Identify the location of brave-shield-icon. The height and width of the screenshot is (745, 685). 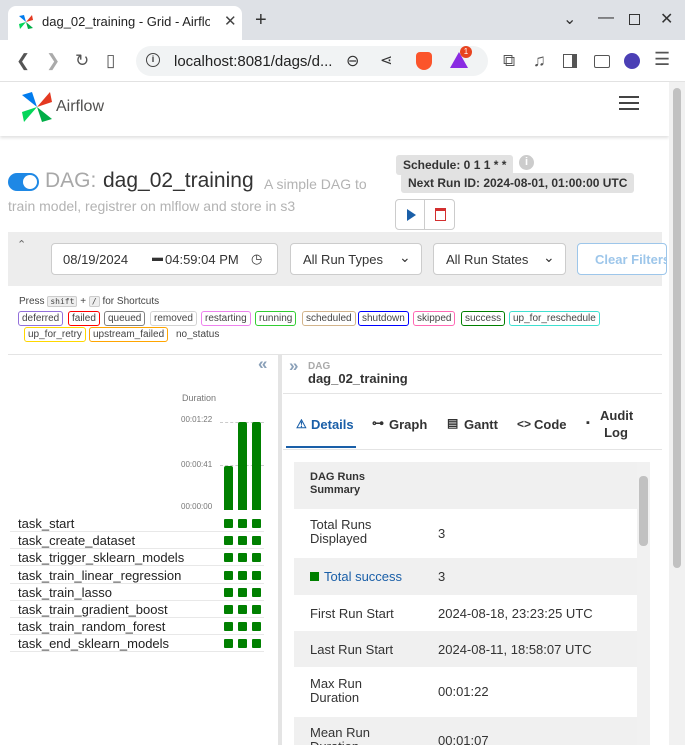
(424, 61).